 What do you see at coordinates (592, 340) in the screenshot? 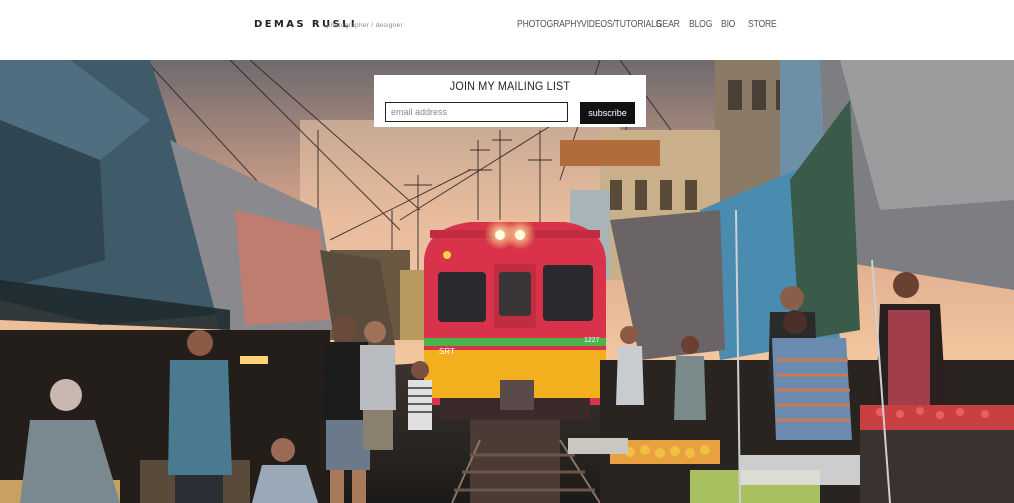
I see `train-number-text: 1227` at bounding box center [592, 340].